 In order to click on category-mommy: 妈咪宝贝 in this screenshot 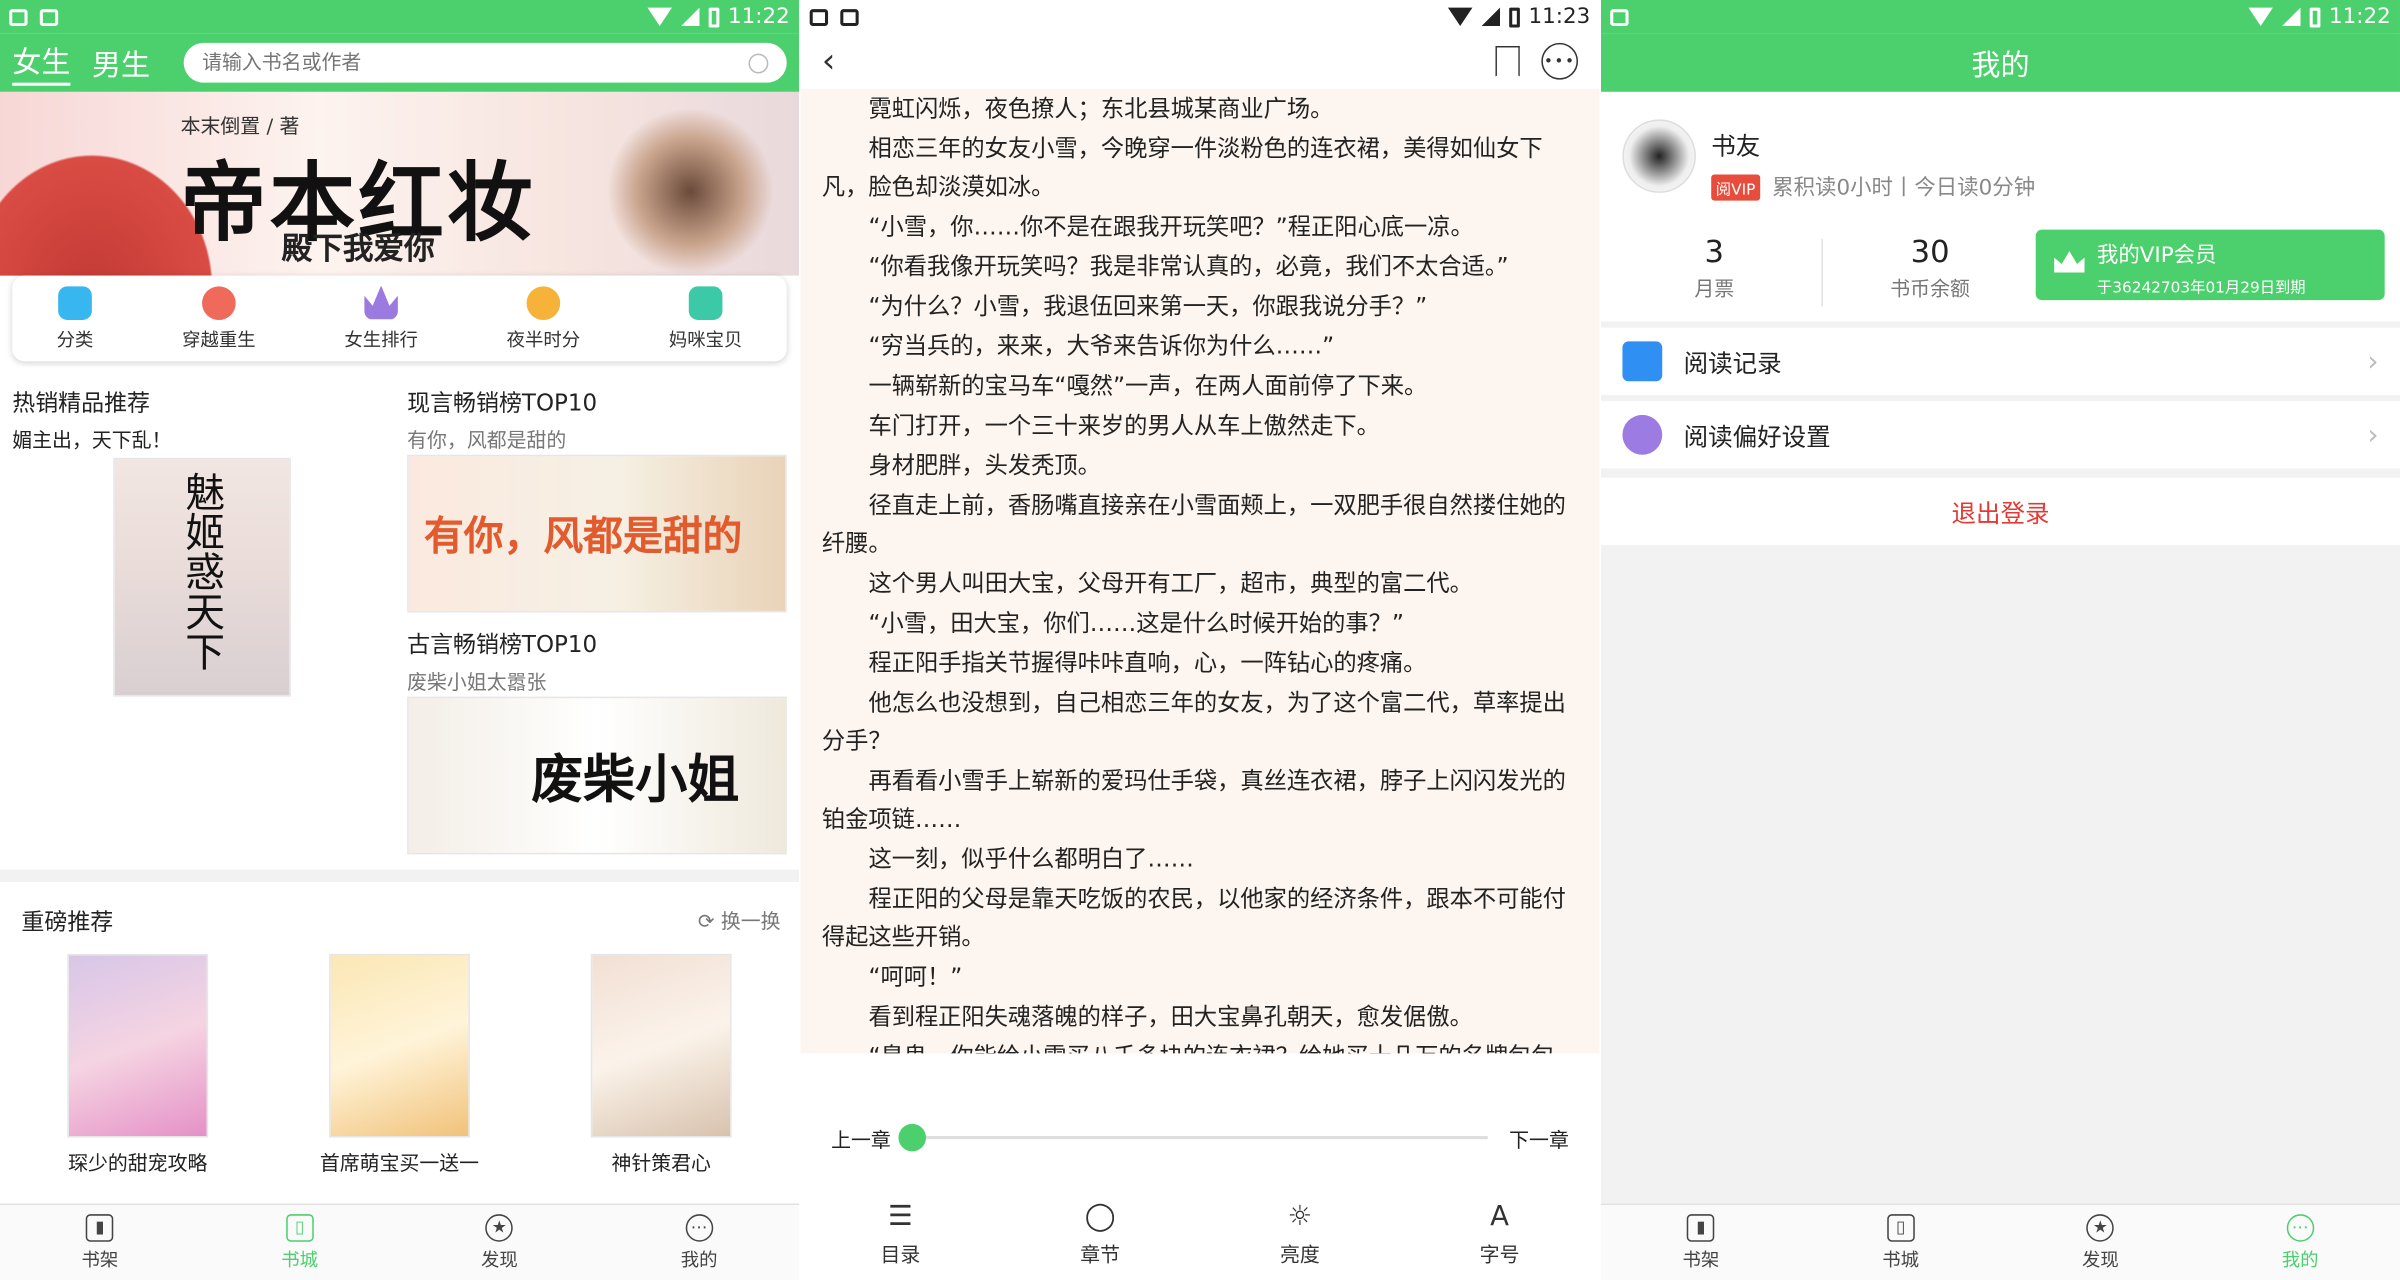, I will do `click(705, 318)`.